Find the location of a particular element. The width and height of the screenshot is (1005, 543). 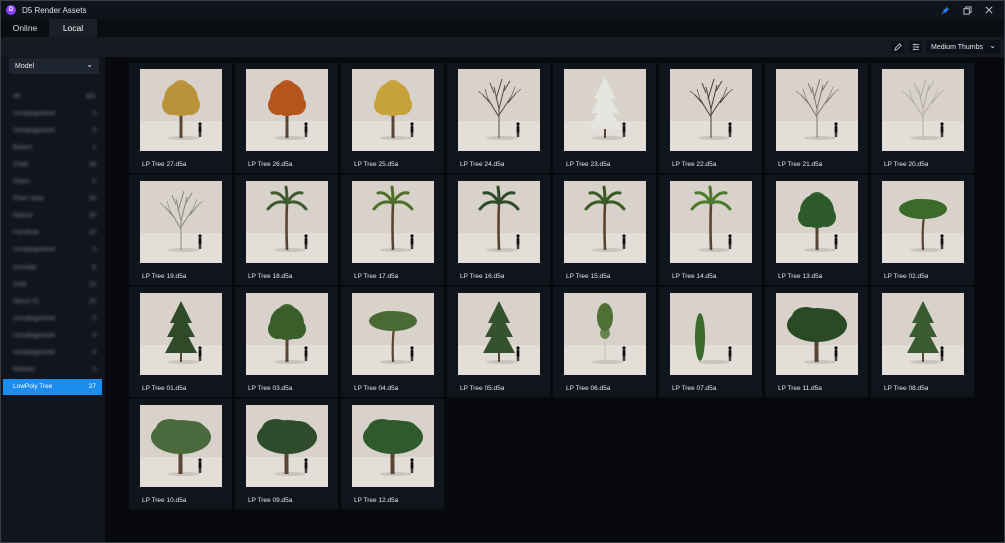

asset-card: LP Tree 24.d5a is located at coordinates (498, 118).